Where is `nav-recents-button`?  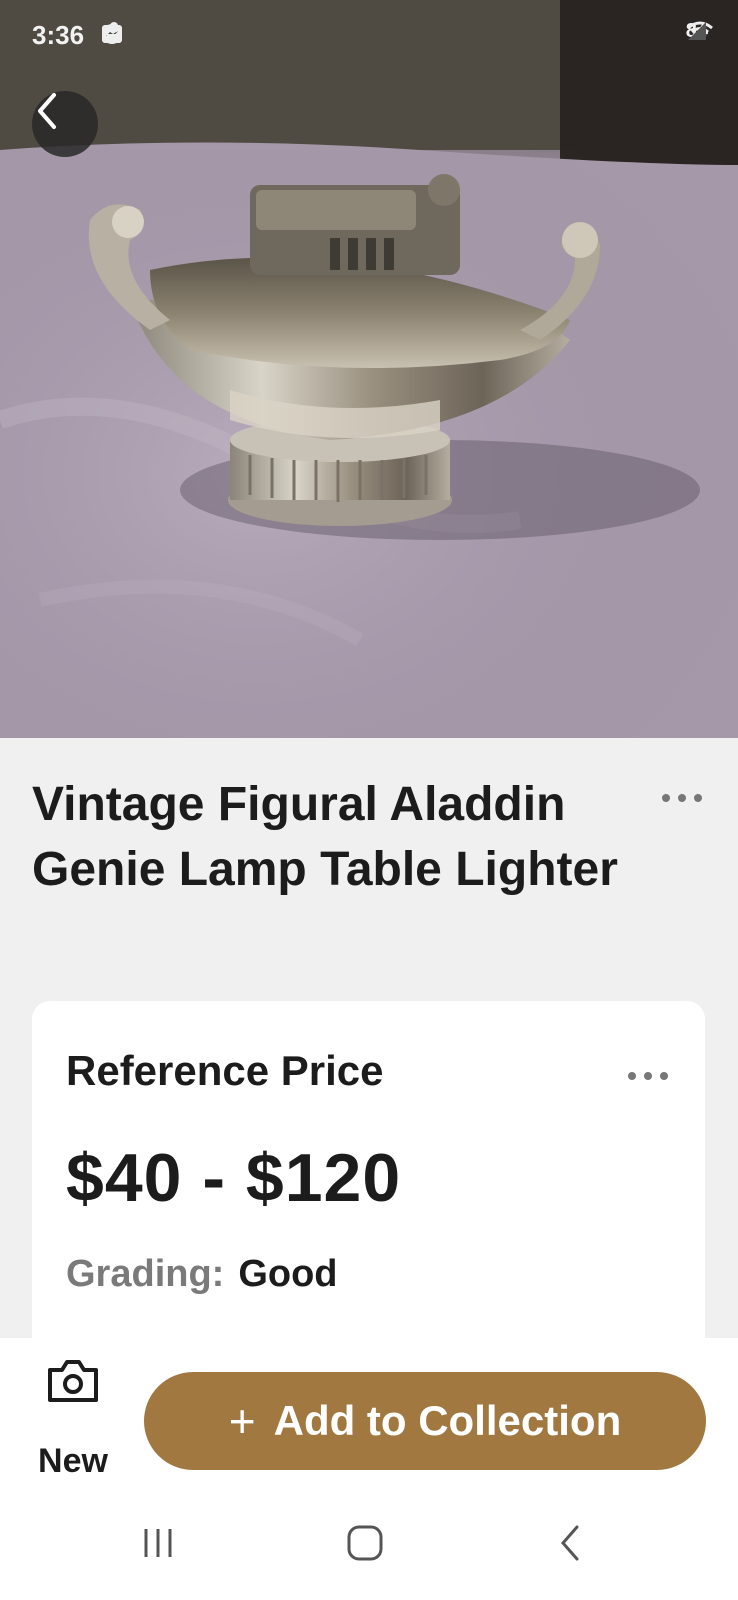
nav-recents-button is located at coordinates (158, 1543).